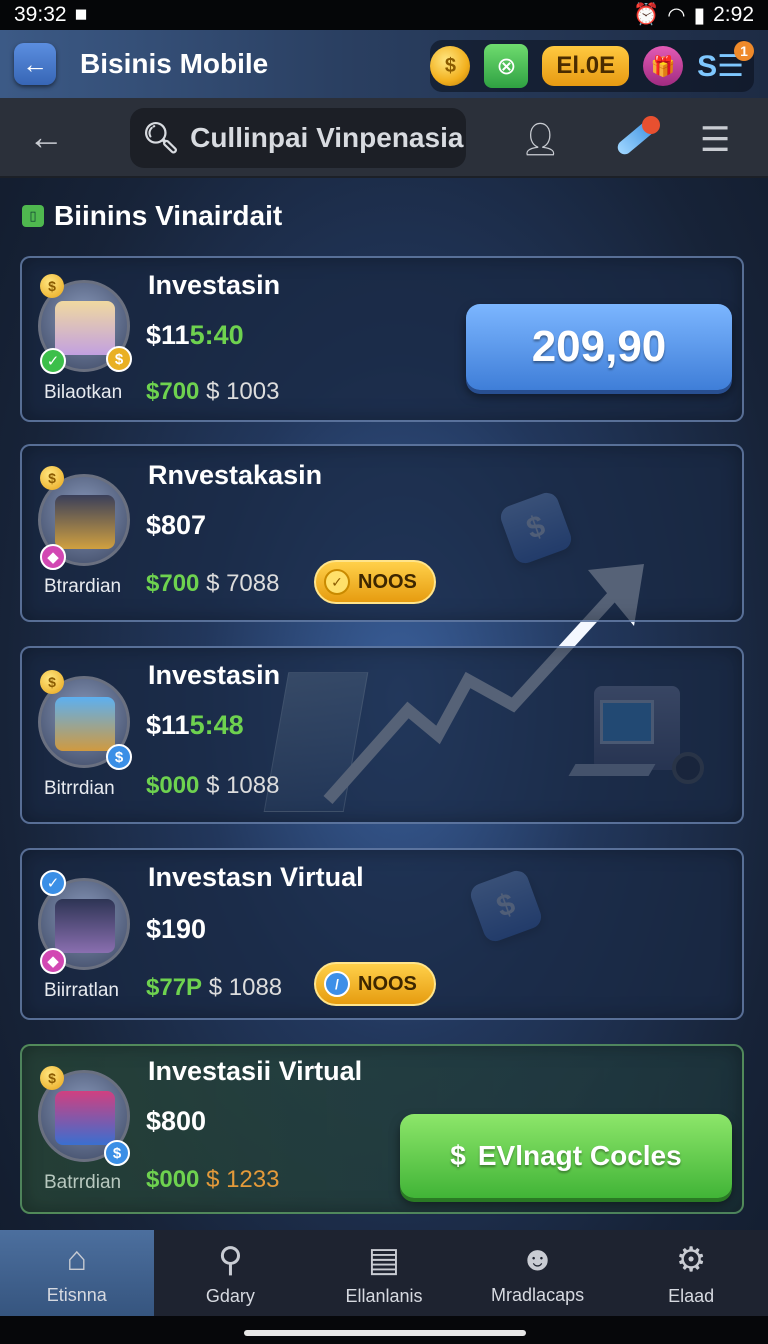 The height and width of the screenshot is (1344, 768). Describe the element at coordinates (174, 63) in the screenshot. I see `app-title: Bisinis Mobile` at that location.